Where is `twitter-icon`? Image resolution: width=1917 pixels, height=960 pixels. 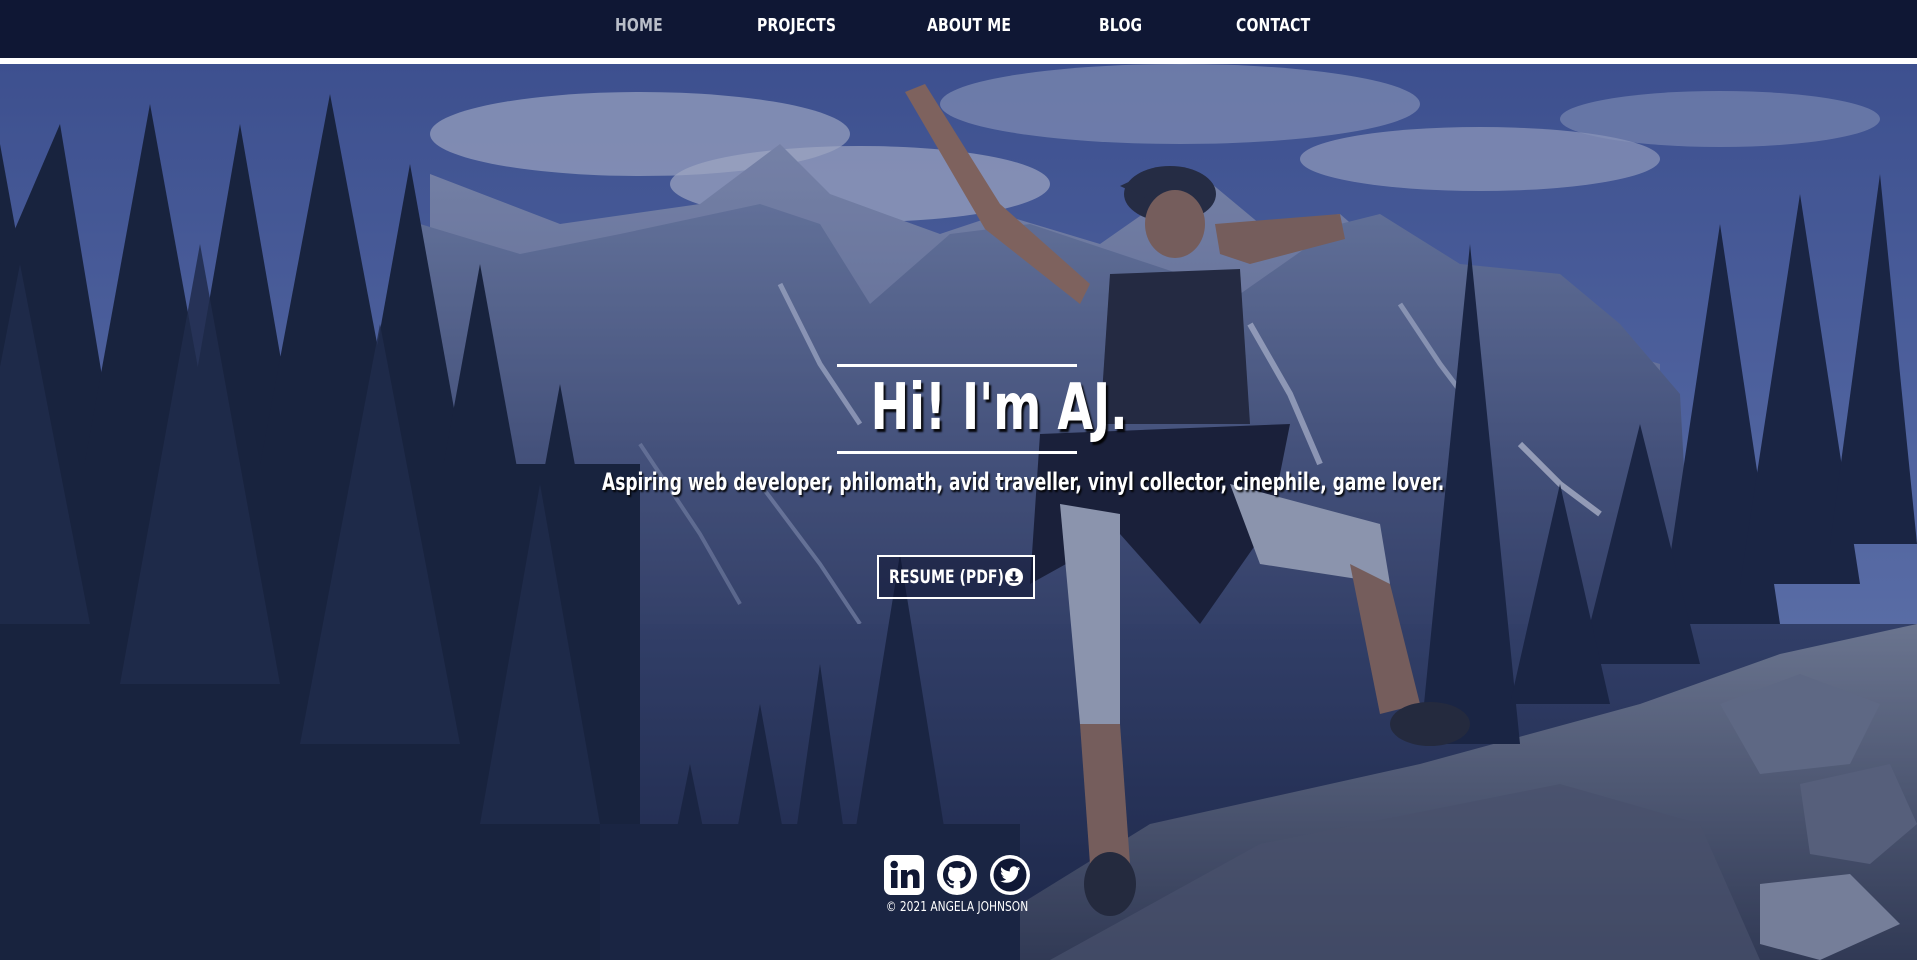
twitter-icon is located at coordinates (1010, 875).